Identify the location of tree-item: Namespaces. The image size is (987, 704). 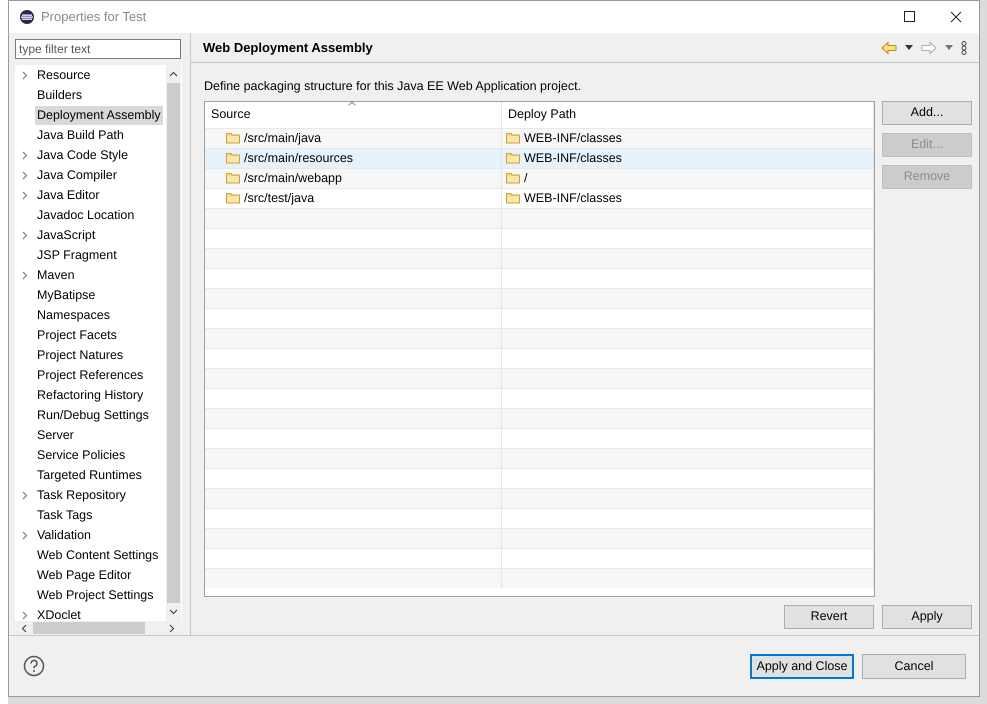
(73, 315).